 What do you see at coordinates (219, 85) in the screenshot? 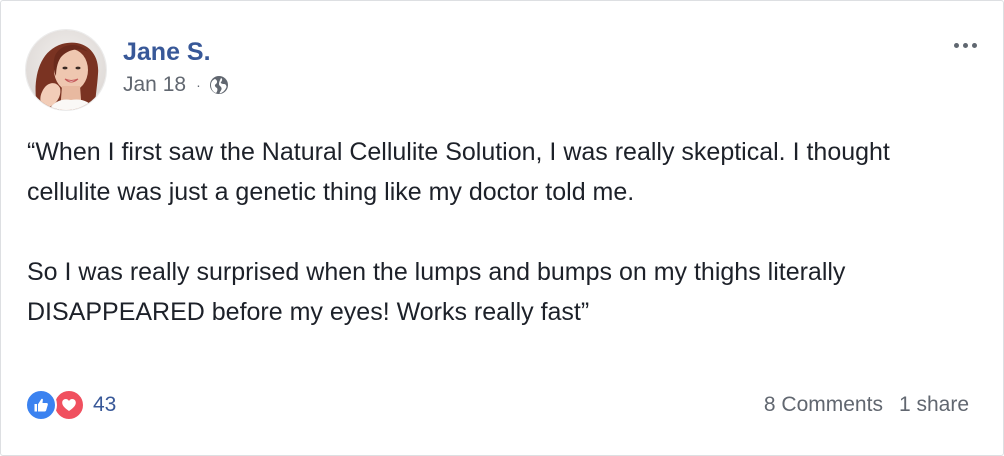
I see `globe-icon` at bounding box center [219, 85].